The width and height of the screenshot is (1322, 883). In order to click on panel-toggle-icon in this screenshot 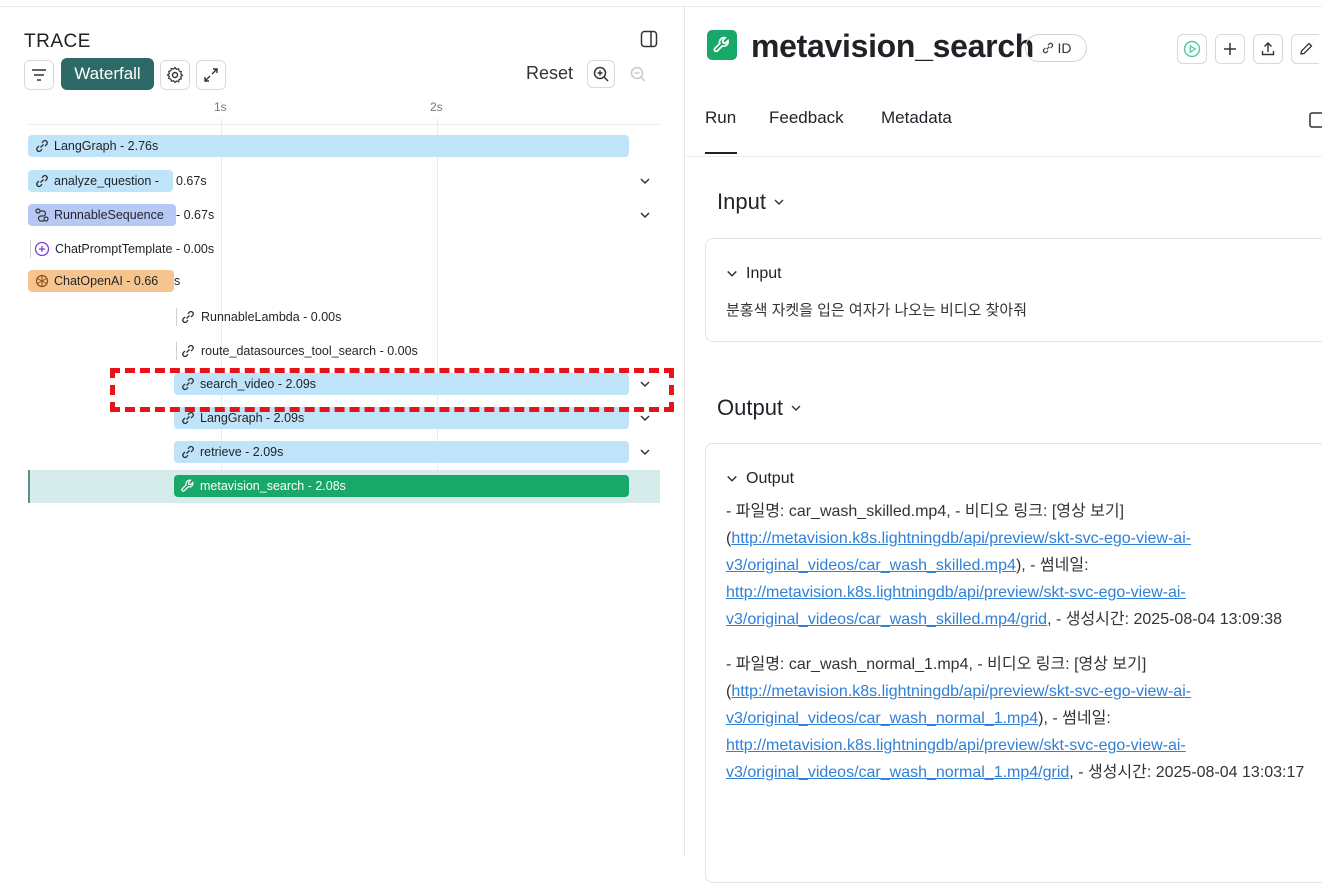, I will do `click(649, 39)`.